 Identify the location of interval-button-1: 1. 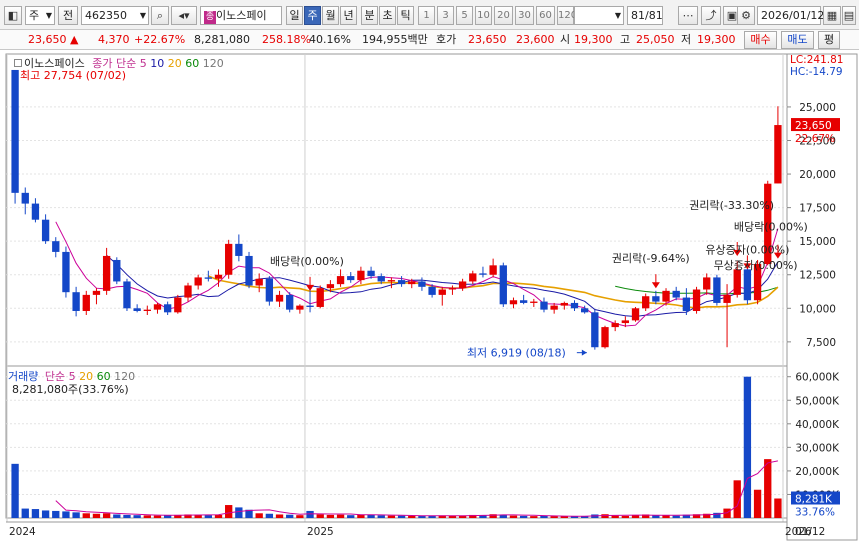
(426, 15).